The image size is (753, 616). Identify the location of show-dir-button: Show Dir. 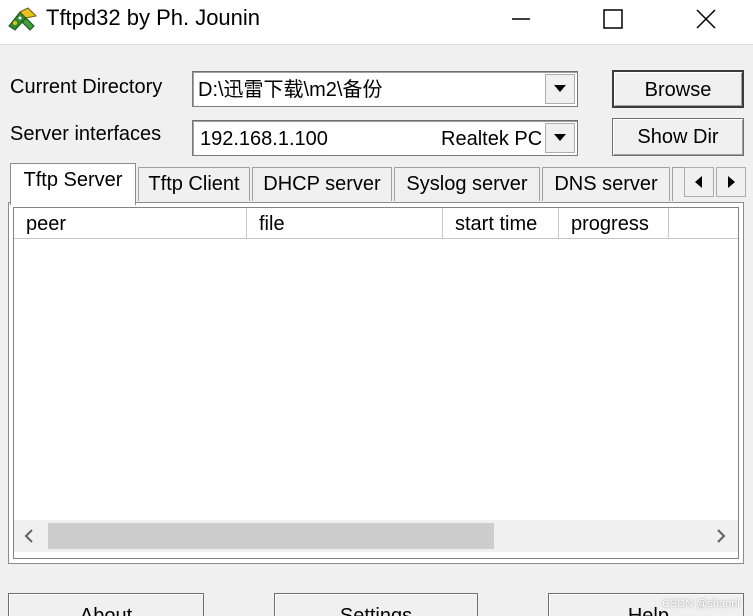
(678, 137).